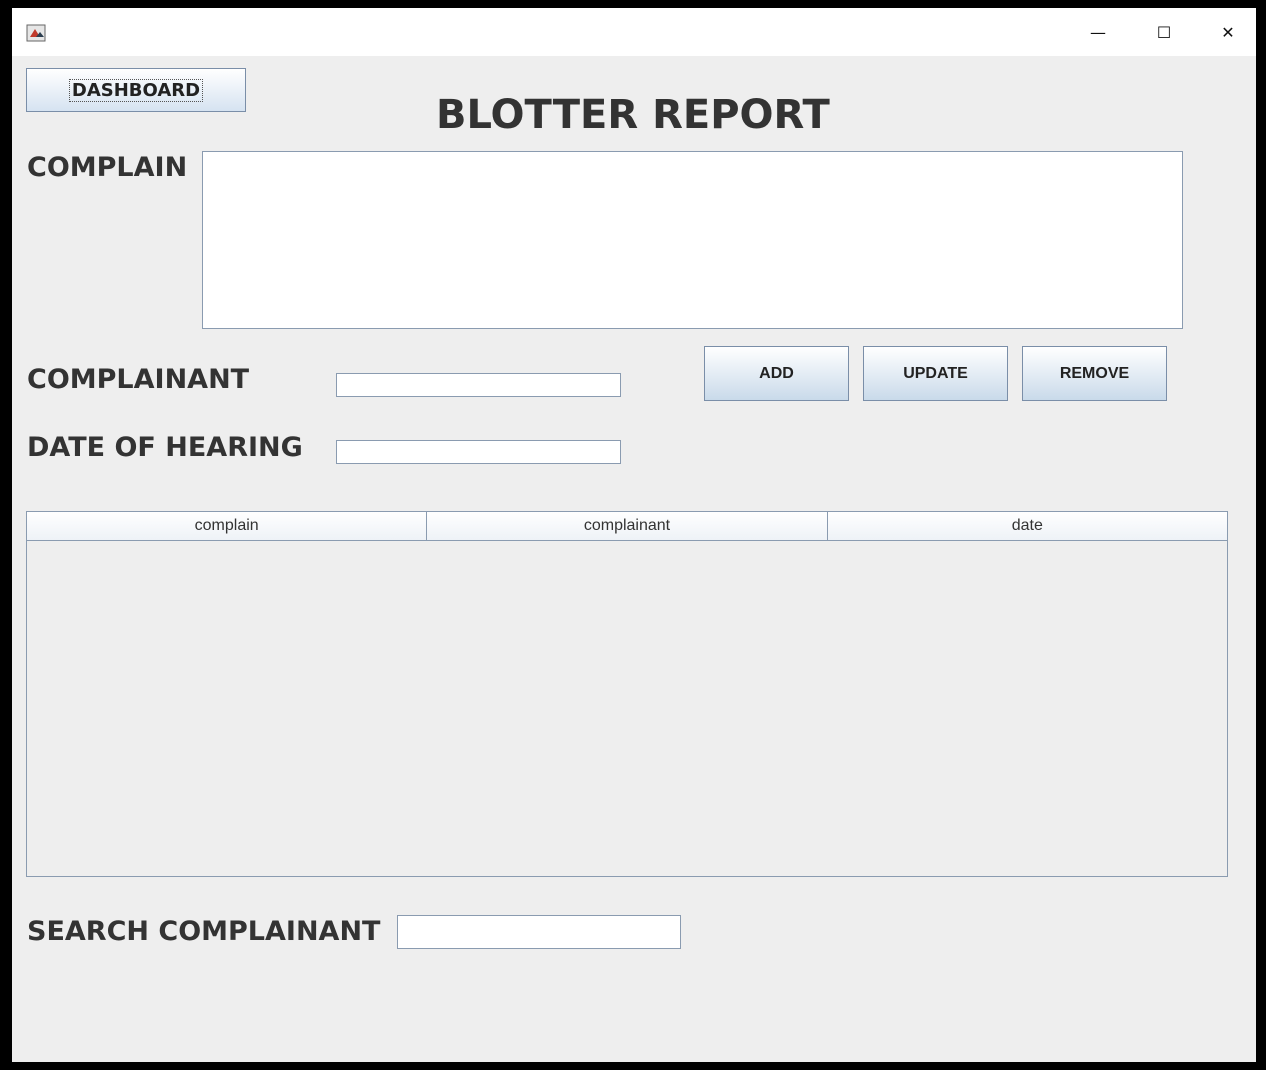  I want to click on close-icon: ✕, so click(1228, 32).